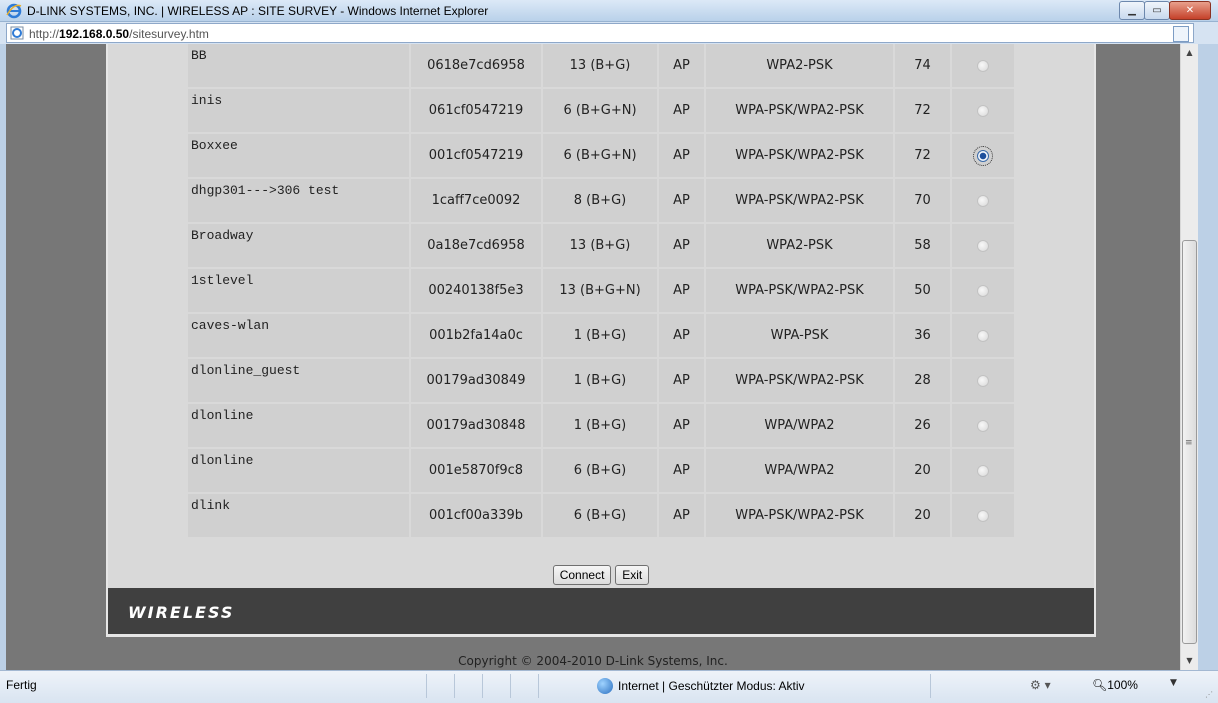 This screenshot has height=703, width=1218. I want to click on zoom-dropdown-icon: ▼, so click(1173, 683).